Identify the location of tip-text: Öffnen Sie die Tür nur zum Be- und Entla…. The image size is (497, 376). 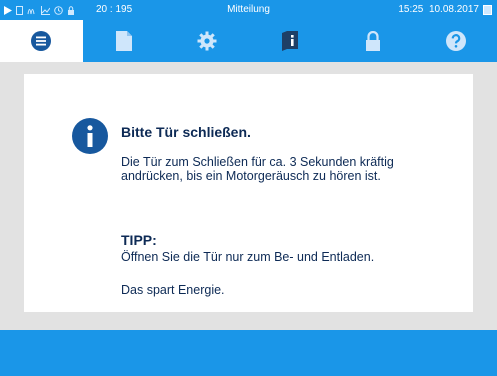
(248, 257).